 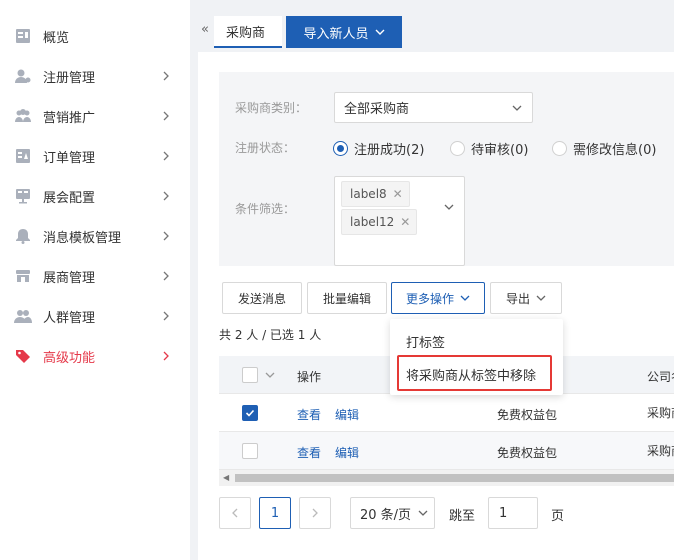 What do you see at coordinates (372, 222) in the screenshot?
I see `tag-label: label12` at bounding box center [372, 222].